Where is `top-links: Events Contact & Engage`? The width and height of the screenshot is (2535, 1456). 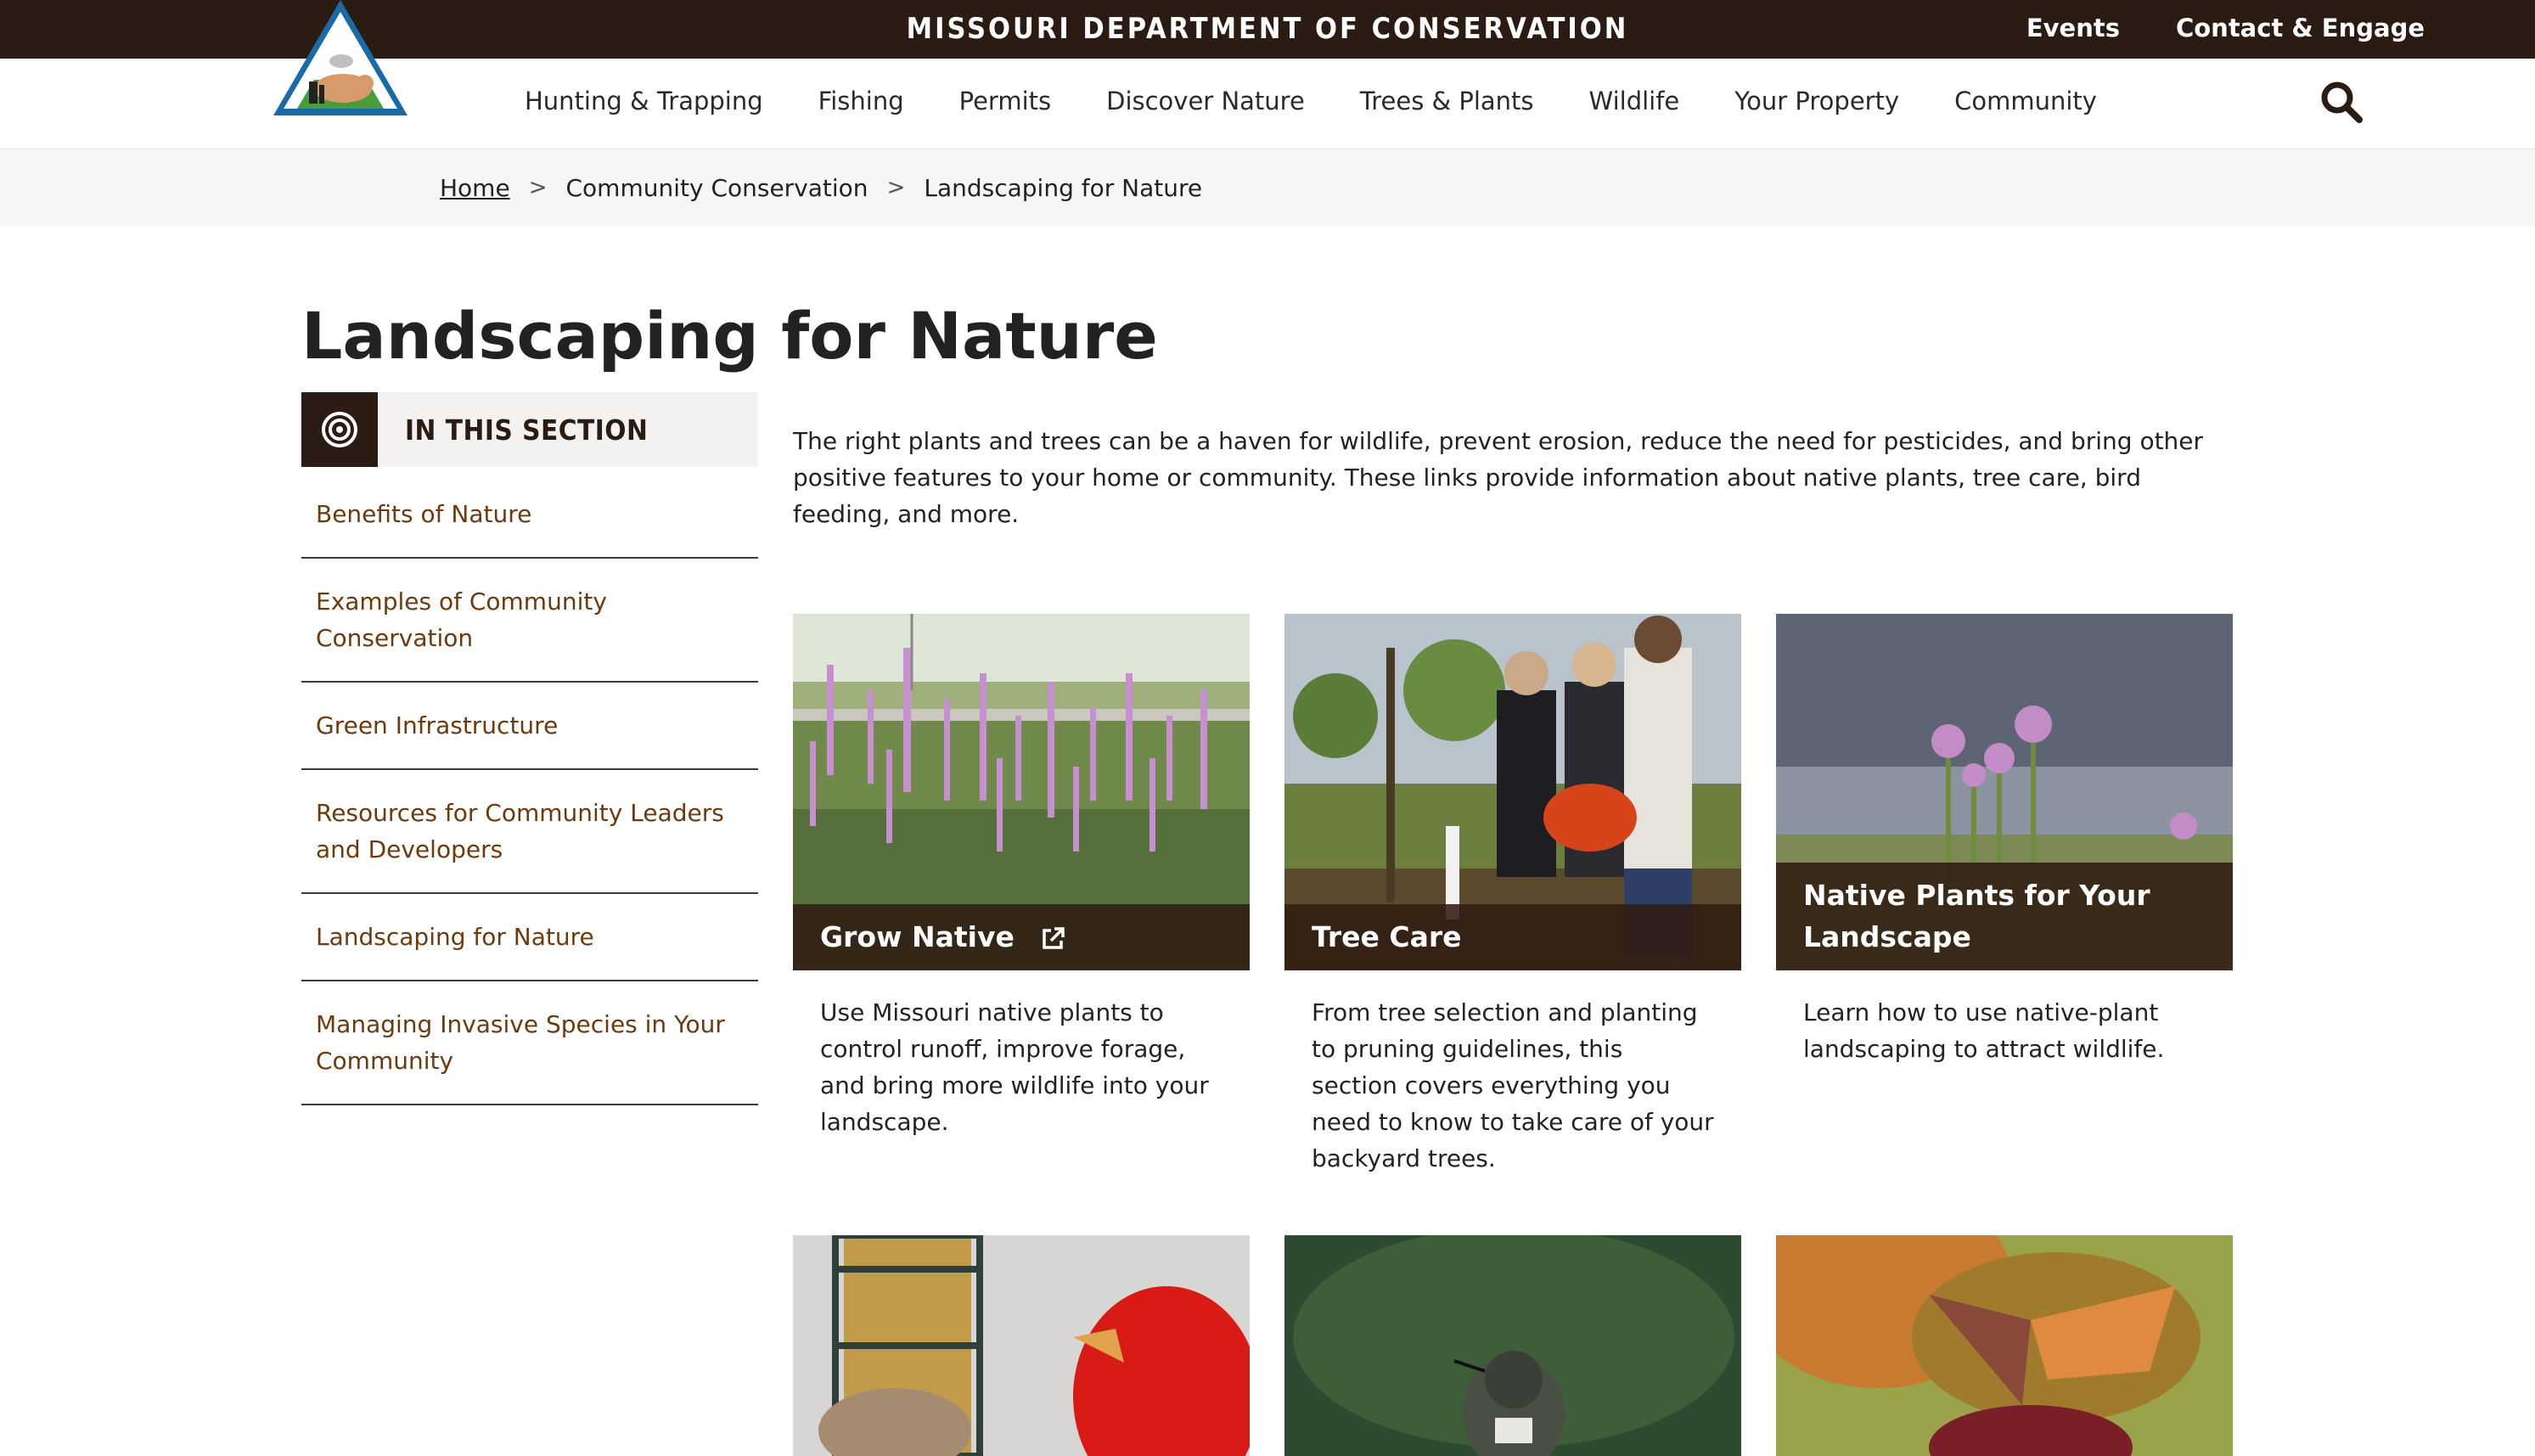 top-links: Events Contact & Engage is located at coordinates (2225, 28).